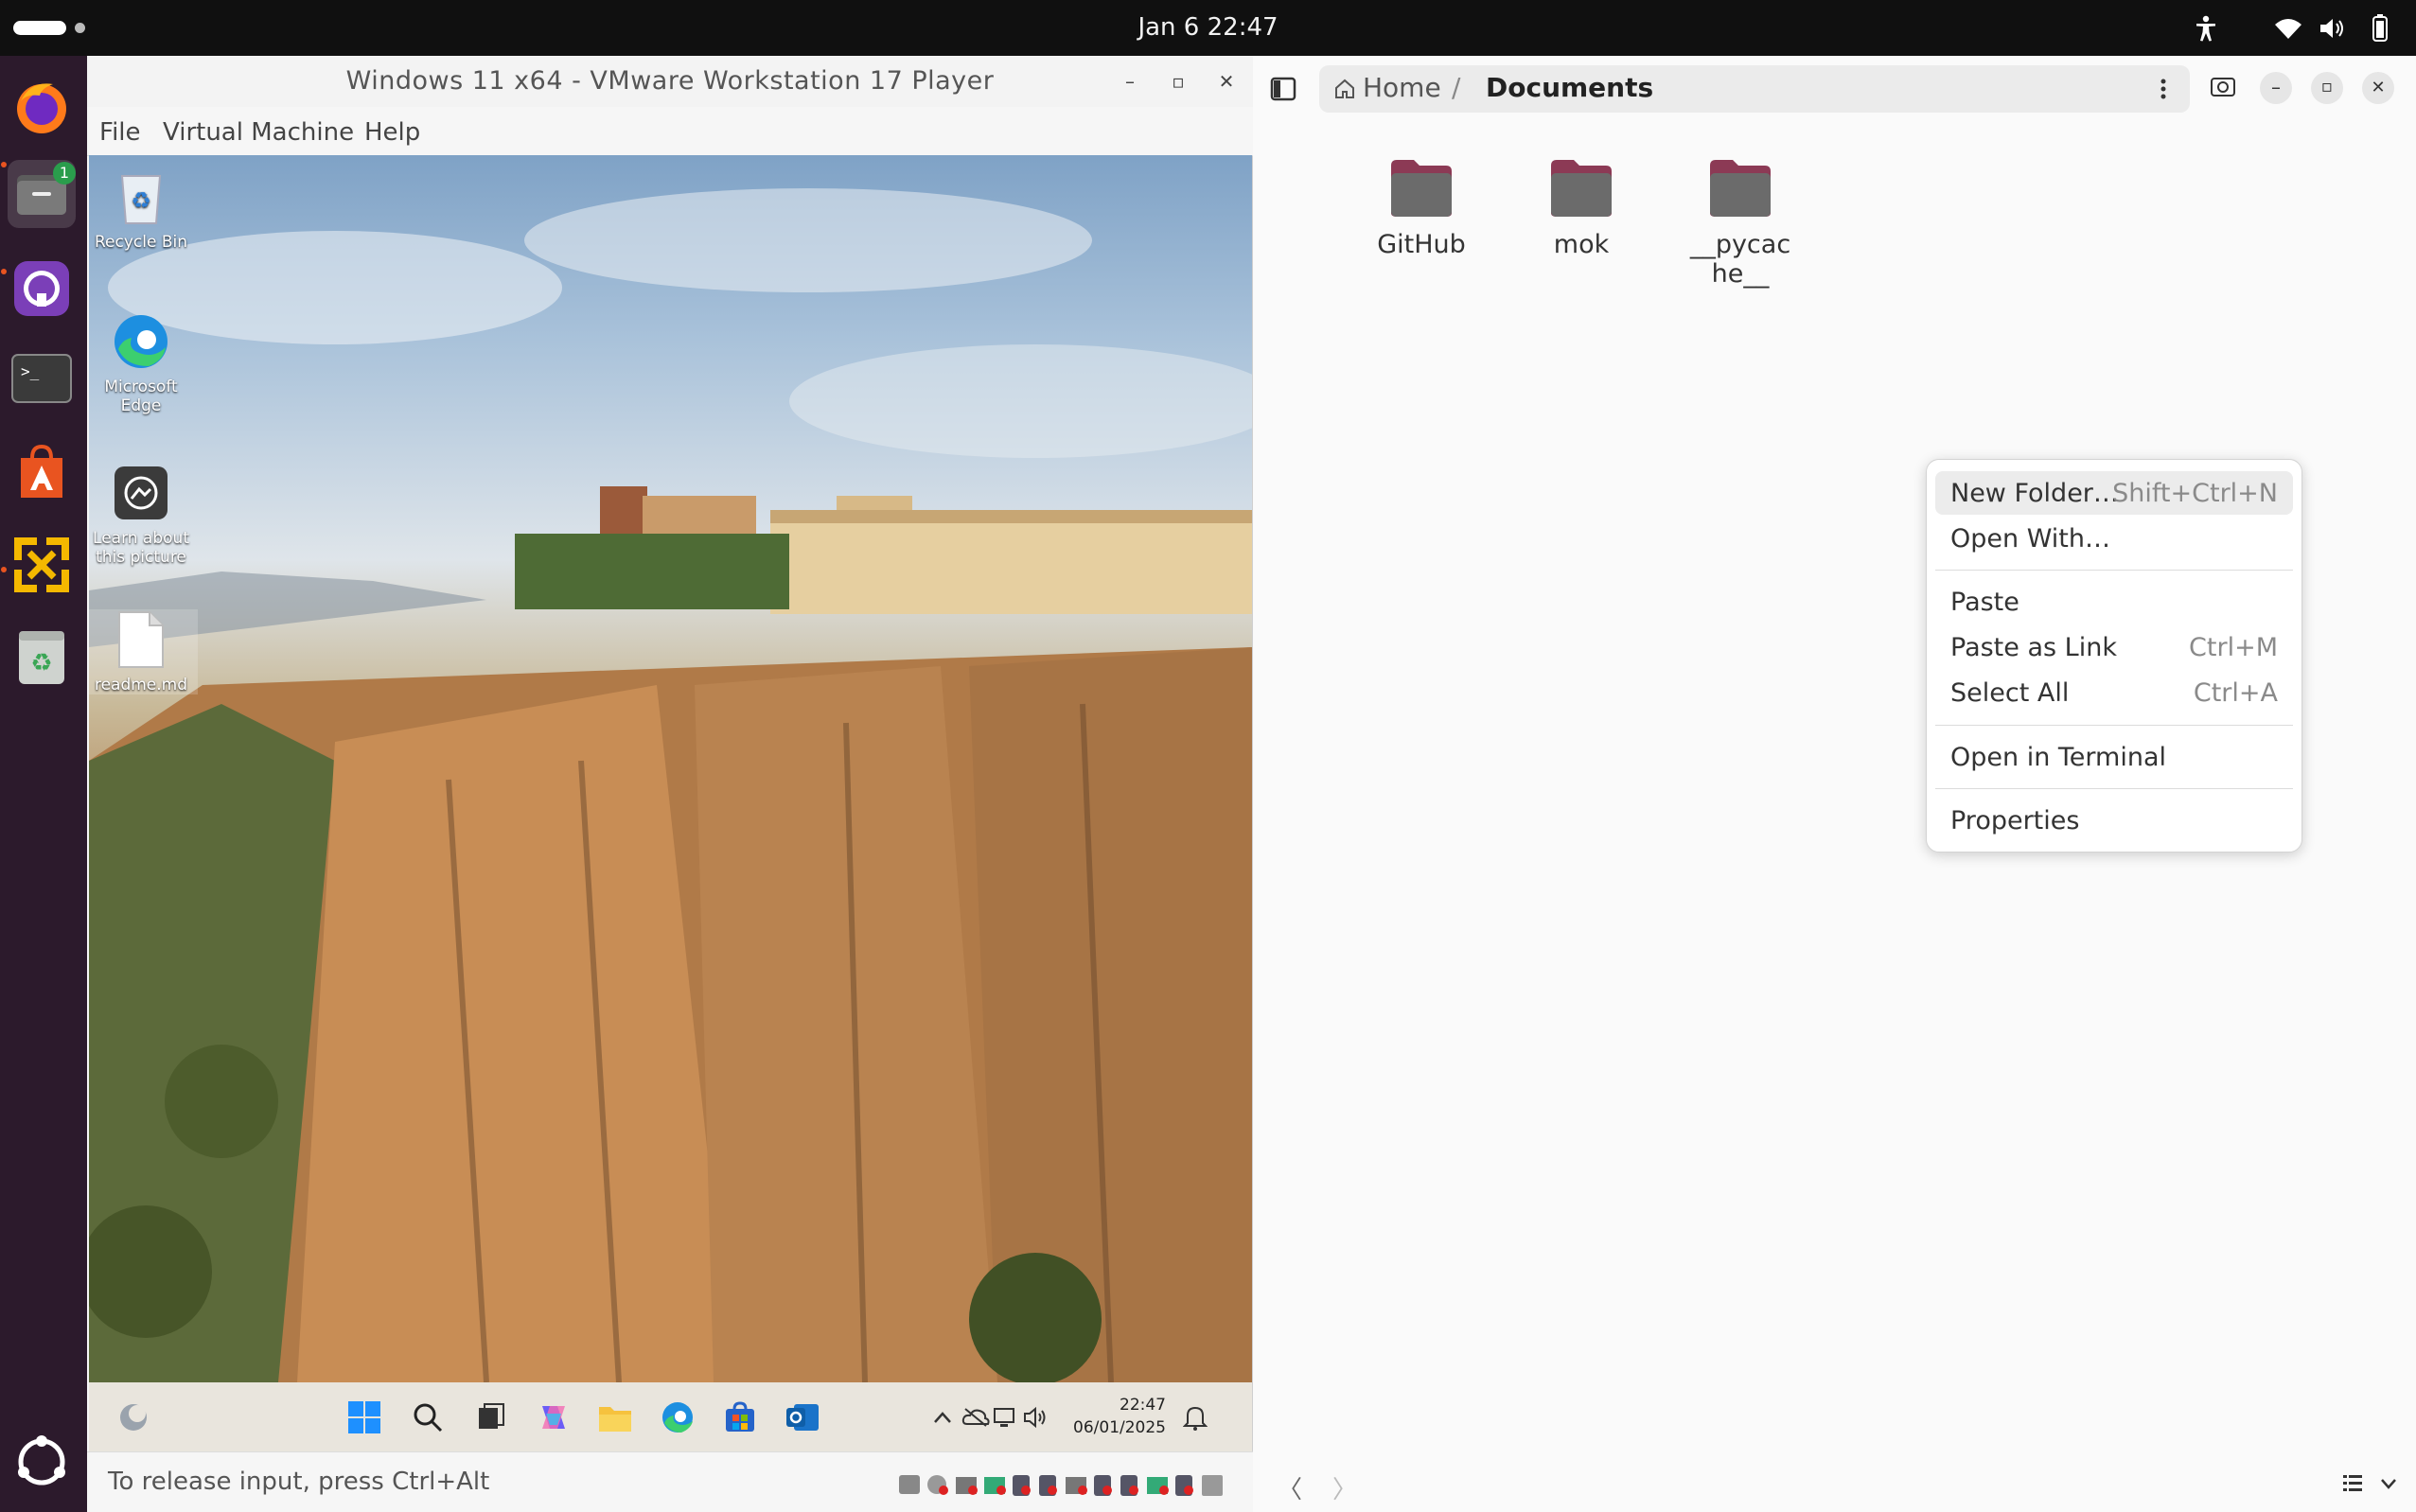 This screenshot has width=2416, height=1512. What do you see at coordinates (133, 1417) in the screenshot?
I see `widgets-icon` at bounding box center [133, 1417].